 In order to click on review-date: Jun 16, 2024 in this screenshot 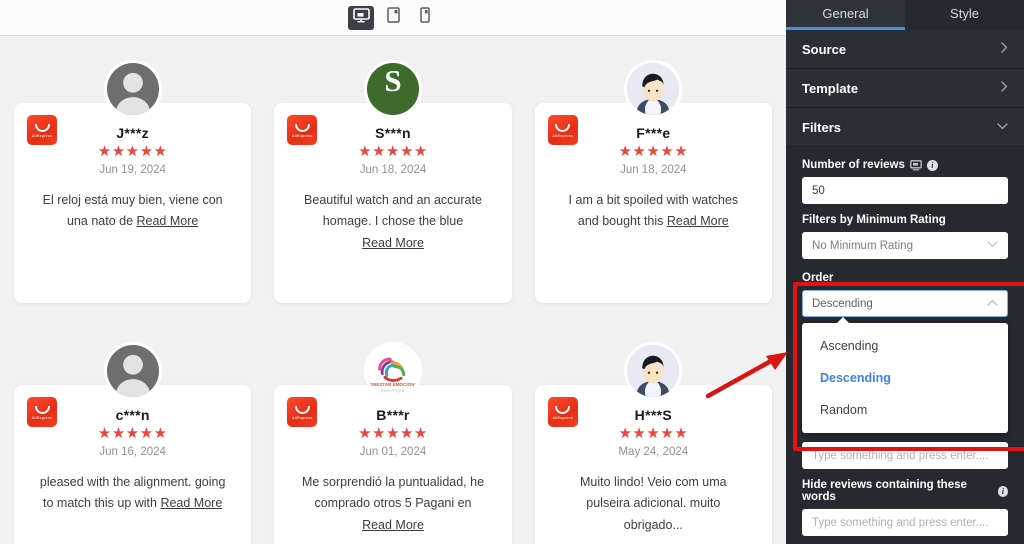, I will do `click(132, 451)`.